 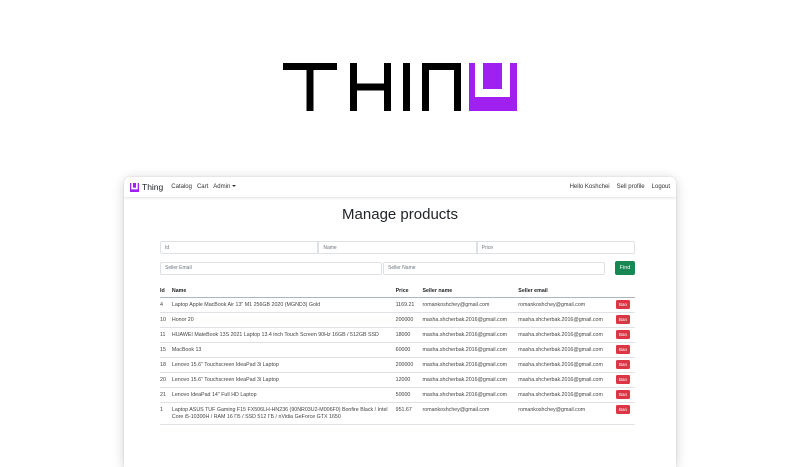 I want to click on cell-id: 1, so click(x=166, y=413).